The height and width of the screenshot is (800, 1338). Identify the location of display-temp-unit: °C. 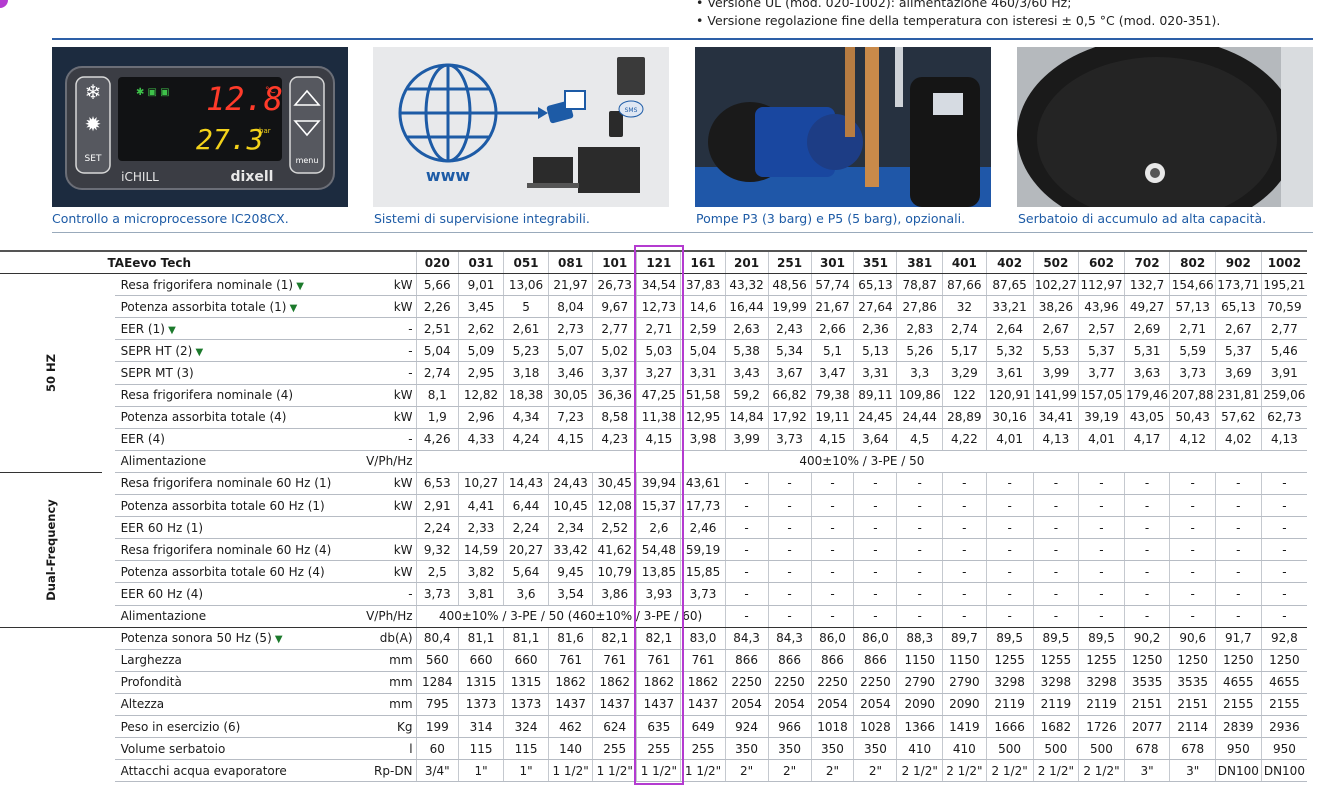
(270, 91).